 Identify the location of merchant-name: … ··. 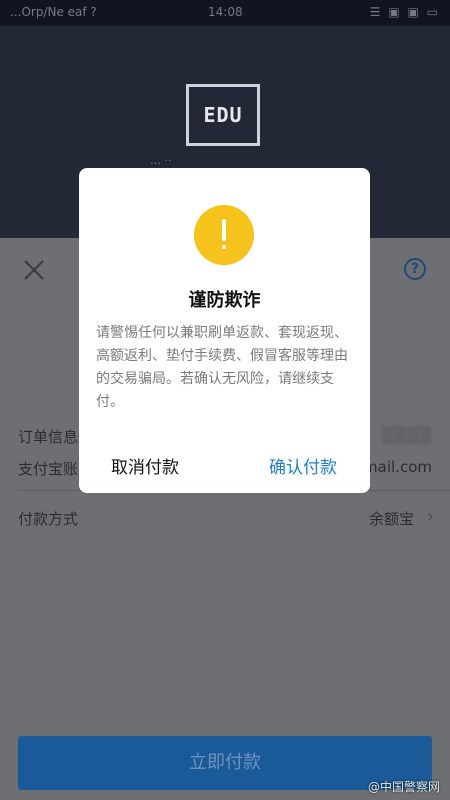
(161, 160).